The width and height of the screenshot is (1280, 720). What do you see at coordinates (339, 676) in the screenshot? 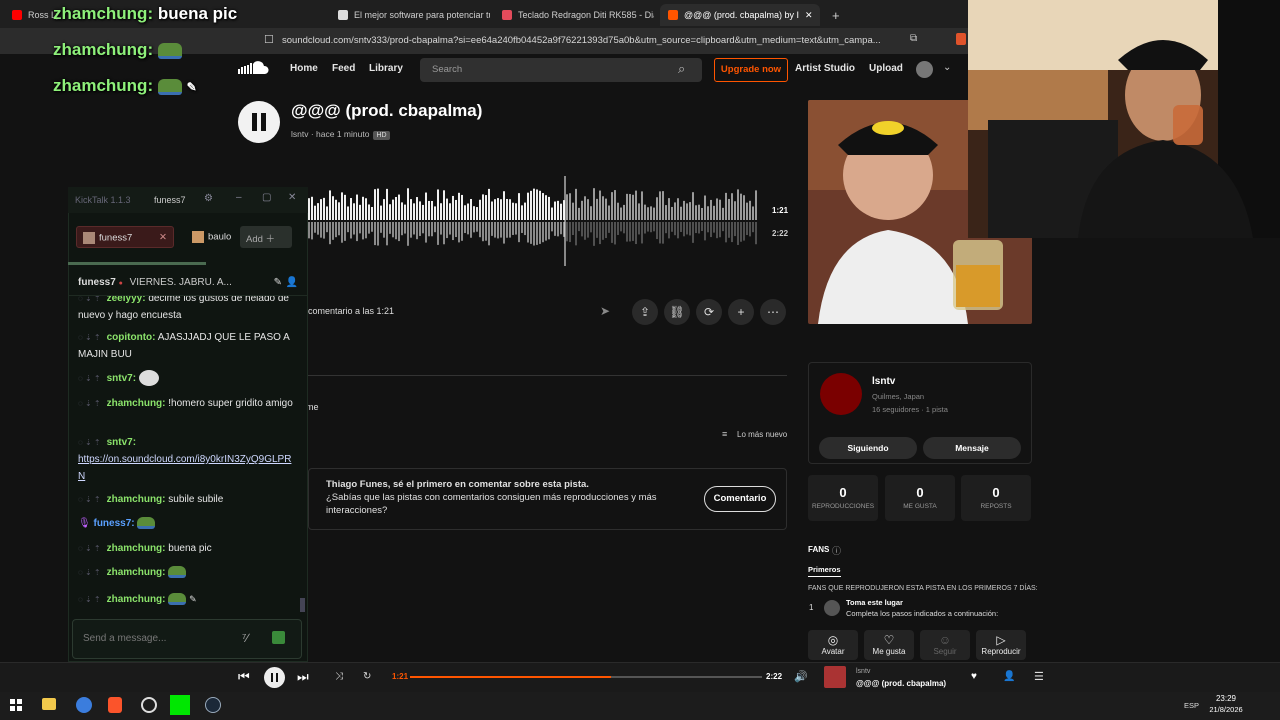
I see `shuffle-icon: ⤨` at bounding box center [339, 676].